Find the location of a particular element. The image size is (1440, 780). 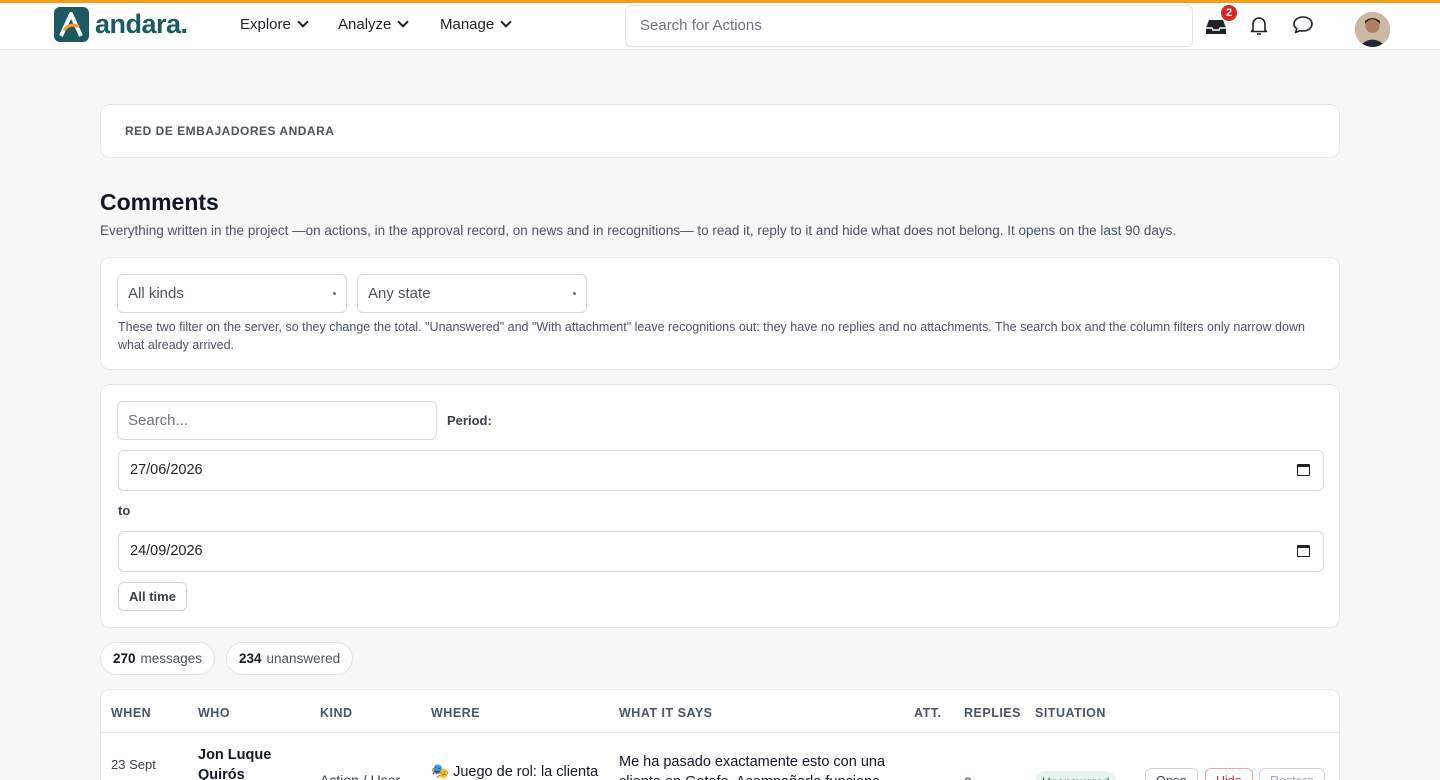

period-from-value: 27/06/2026 is located at coordinates (166, 470).